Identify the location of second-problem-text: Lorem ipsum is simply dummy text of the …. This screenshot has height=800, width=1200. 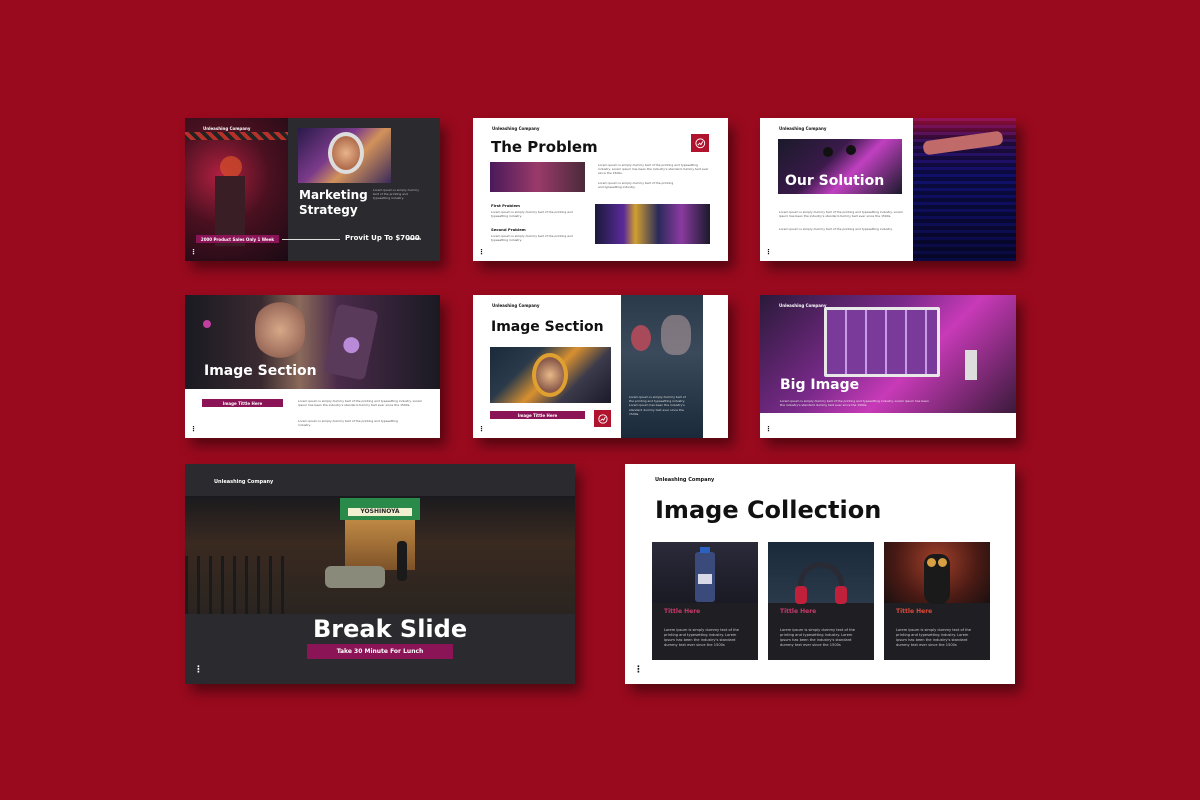
(532, 238).